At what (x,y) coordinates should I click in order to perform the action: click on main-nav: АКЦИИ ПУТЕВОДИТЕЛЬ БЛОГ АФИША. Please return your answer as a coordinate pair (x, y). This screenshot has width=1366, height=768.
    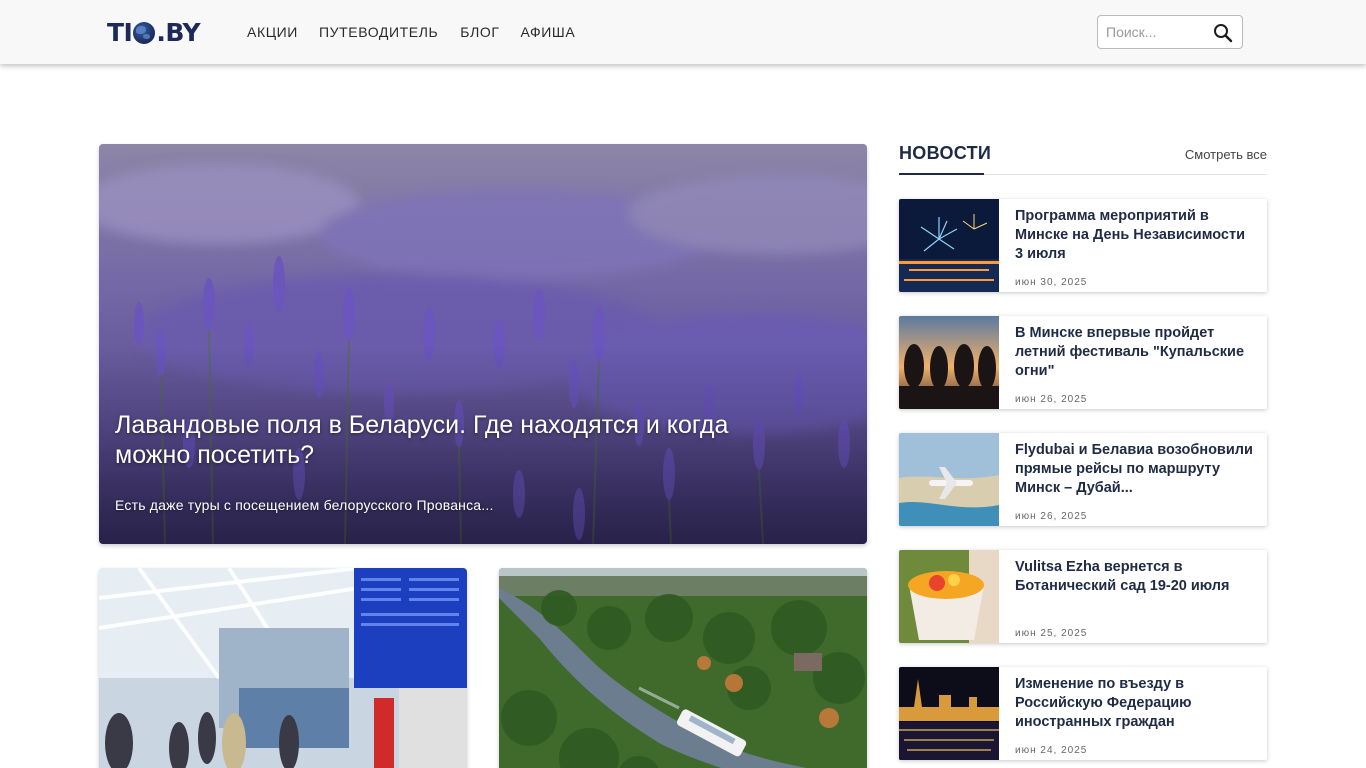
    Looking at the image, I should click on (421, 32).